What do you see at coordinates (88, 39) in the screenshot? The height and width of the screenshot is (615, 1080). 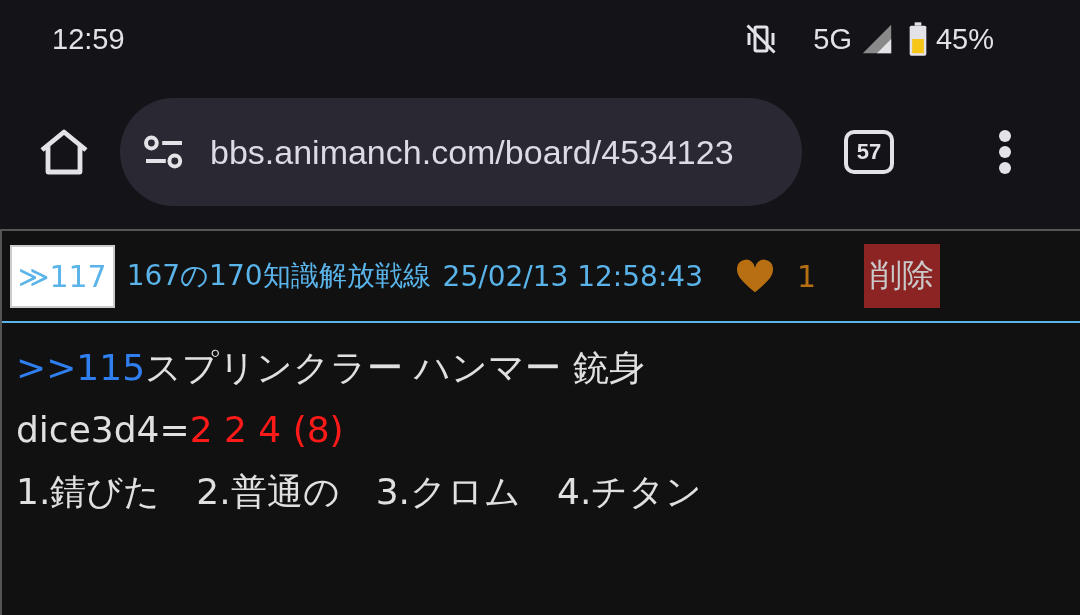 I see `clock: 12:59` at bounding box center [88, 39].